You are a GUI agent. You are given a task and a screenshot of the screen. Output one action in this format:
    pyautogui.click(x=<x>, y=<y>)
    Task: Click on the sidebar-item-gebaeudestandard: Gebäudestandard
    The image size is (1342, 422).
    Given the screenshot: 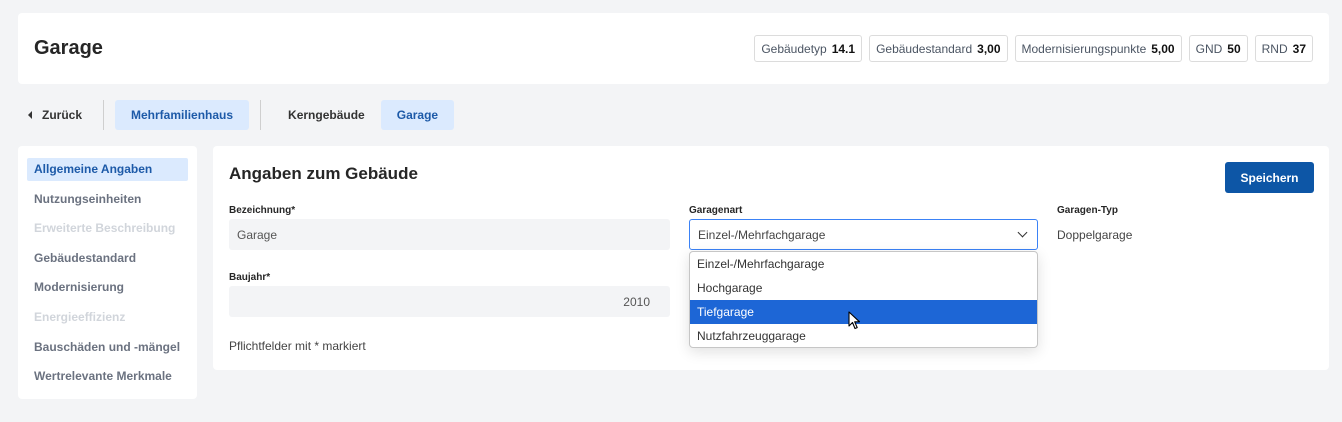 What is the action you would take?
    pyautogui.click(x=107, y=258)
    